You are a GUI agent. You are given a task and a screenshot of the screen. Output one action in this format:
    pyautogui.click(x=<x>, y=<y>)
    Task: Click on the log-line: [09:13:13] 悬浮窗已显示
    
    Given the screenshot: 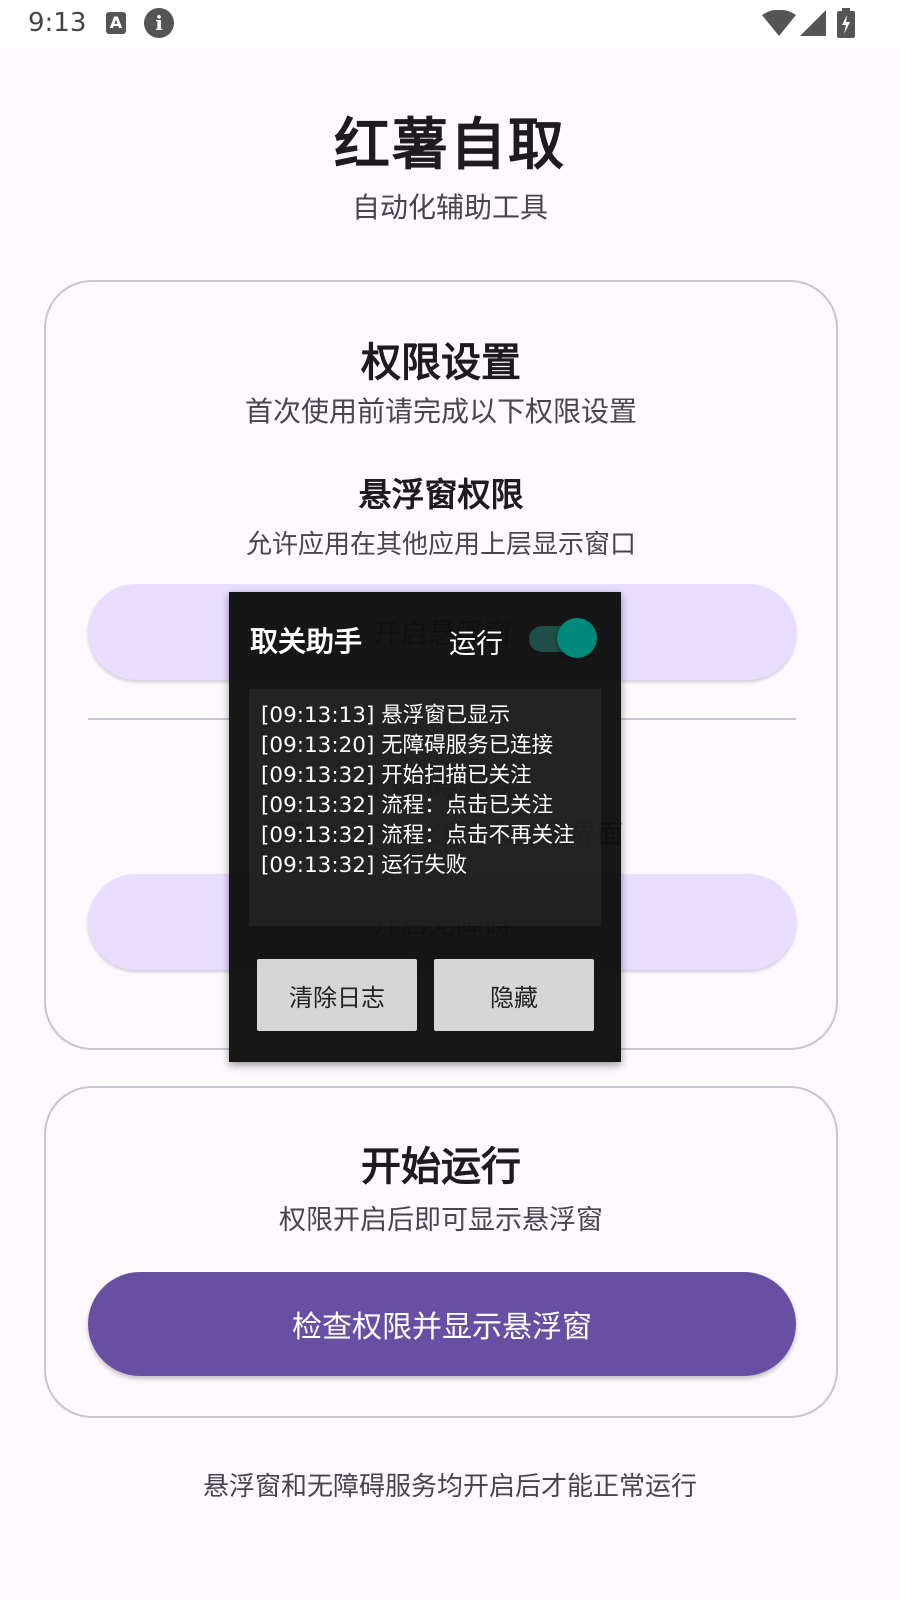 What is the action you would take?
    pyautogui.click(x=386, y=715)
    